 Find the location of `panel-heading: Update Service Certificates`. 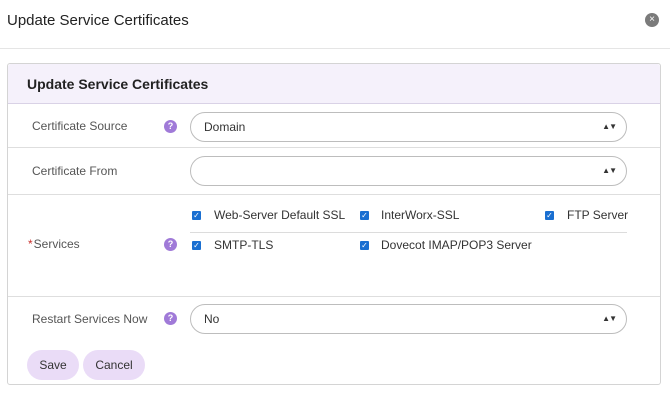

panel-heading: Update Service Certificates is located at coordinates (334, 84).